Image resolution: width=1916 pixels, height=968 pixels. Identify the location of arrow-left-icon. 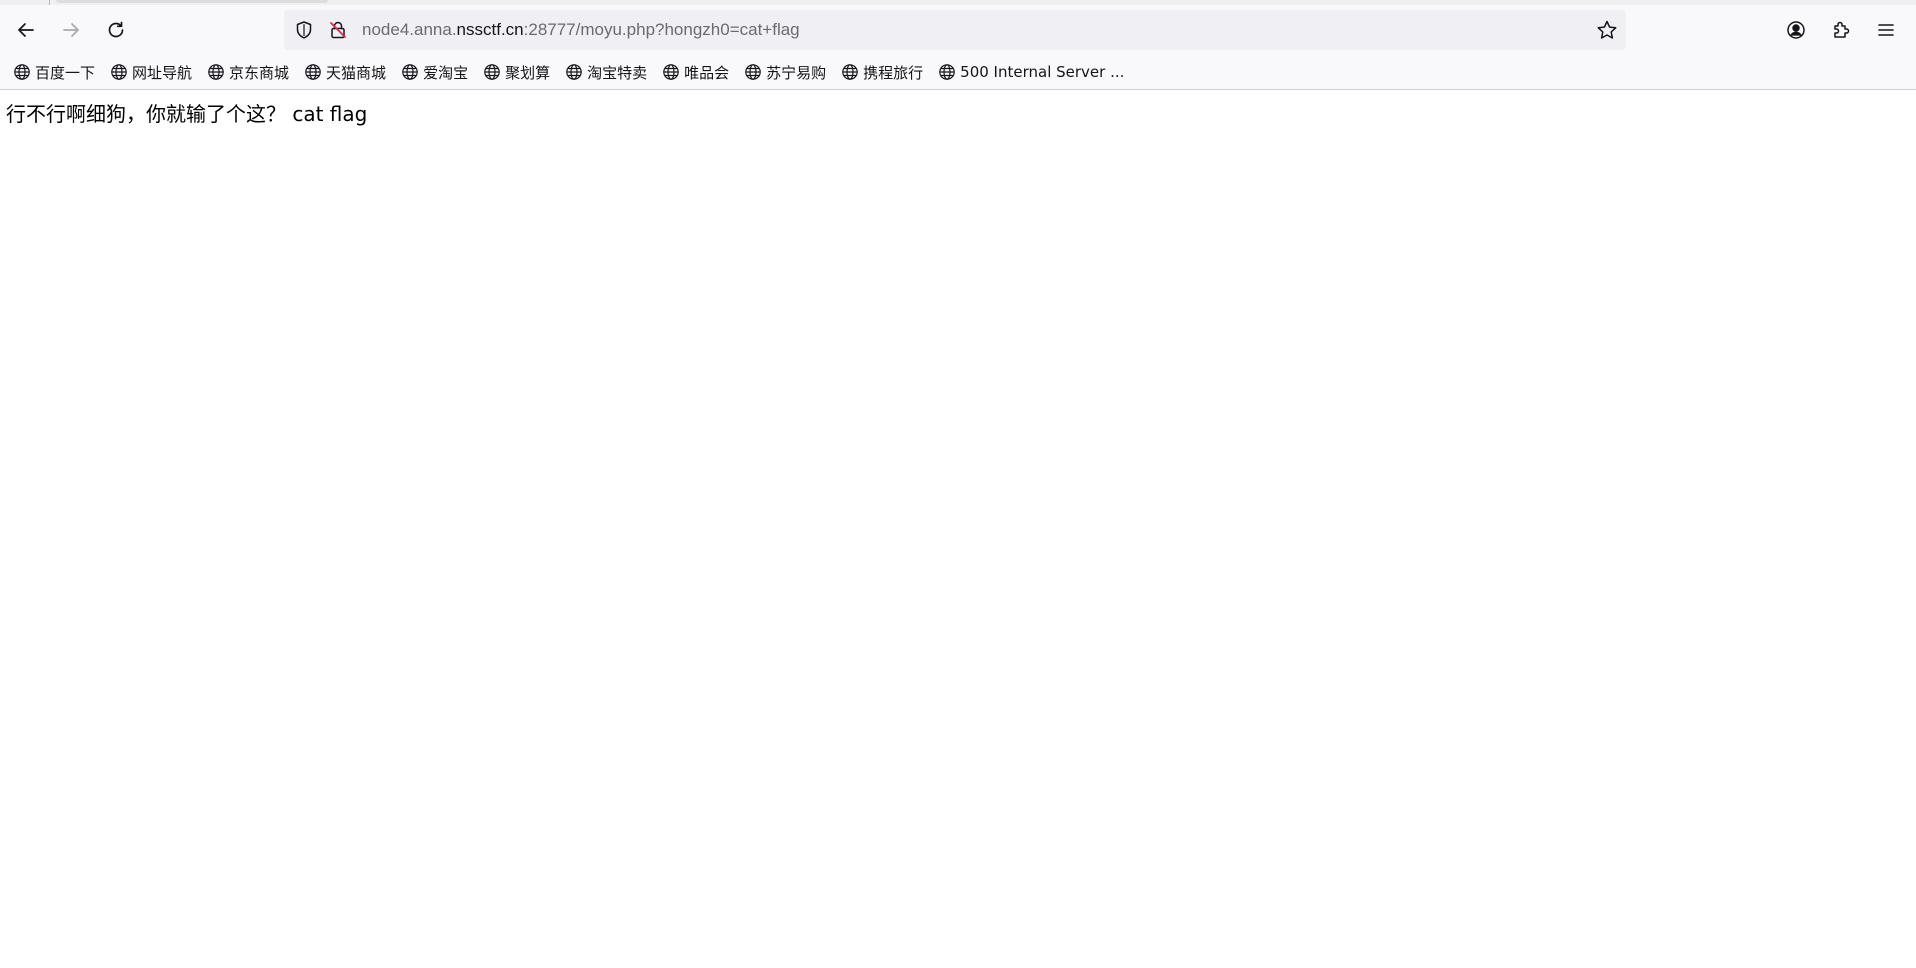
(26, 30).